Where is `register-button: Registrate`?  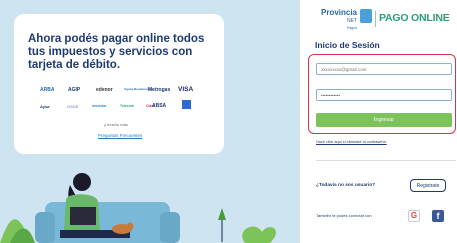
register-button: Registrate is located at coordinates (428, 185).